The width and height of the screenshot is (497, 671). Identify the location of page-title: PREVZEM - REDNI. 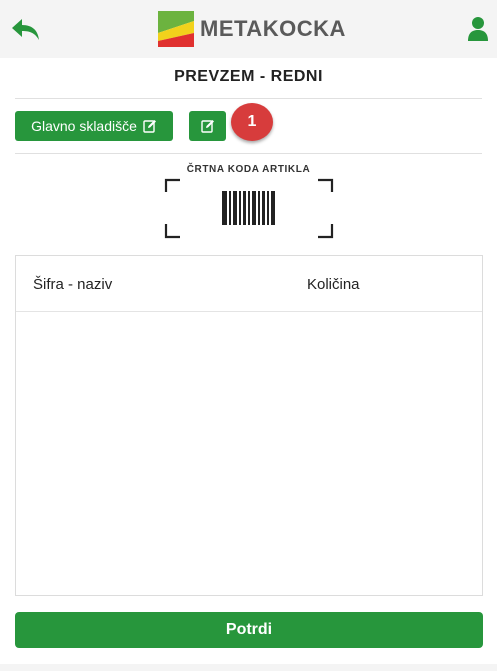
(248, 76).